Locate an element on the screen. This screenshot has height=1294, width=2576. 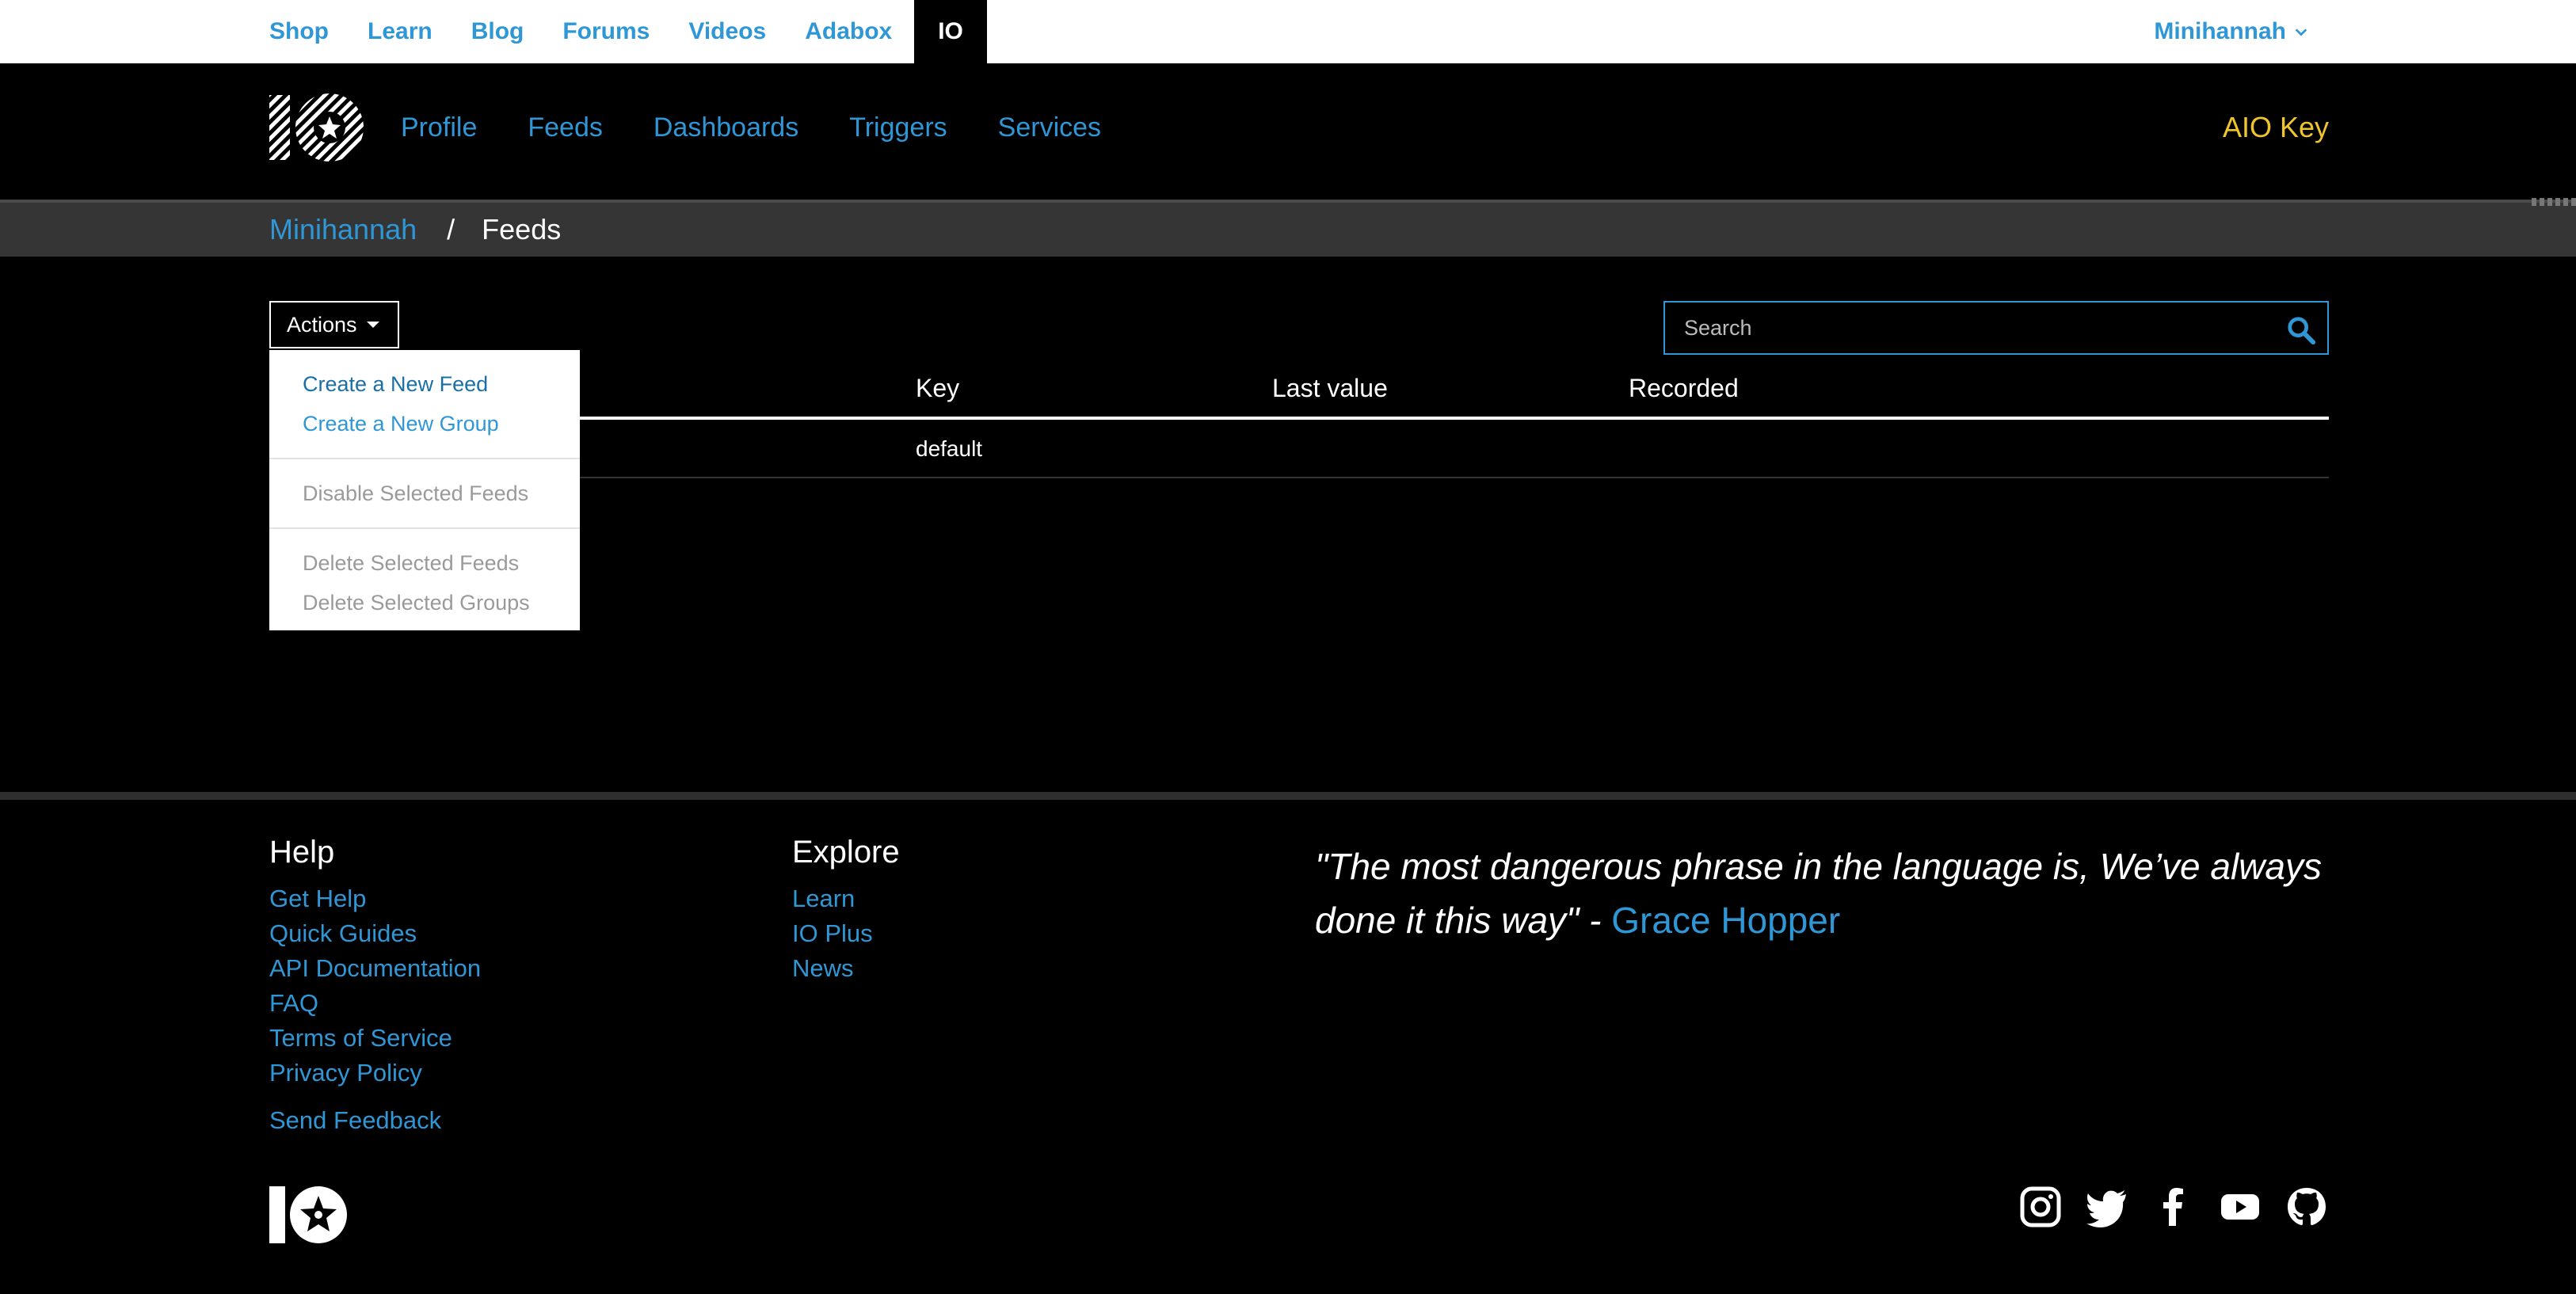
search-input is located at coordinates (1966, 328).